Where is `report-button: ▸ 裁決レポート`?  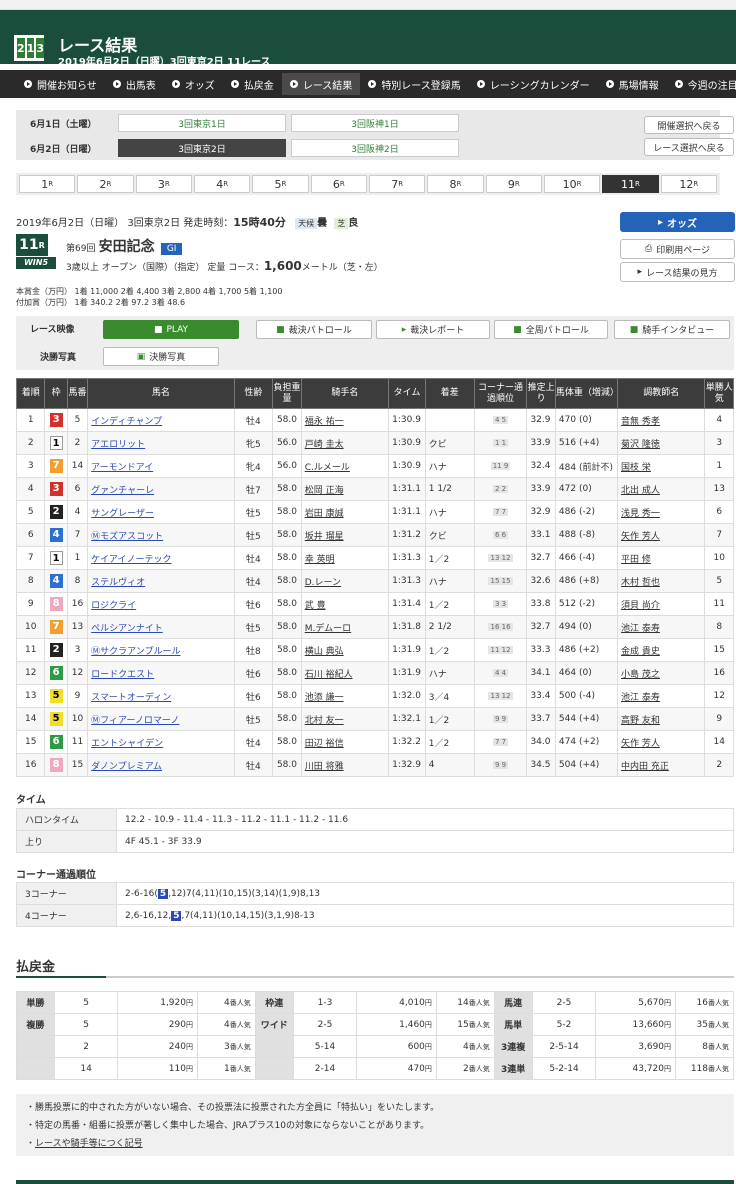
report-button: ▸ 裁決レポート is located at coordinates (433, 329).